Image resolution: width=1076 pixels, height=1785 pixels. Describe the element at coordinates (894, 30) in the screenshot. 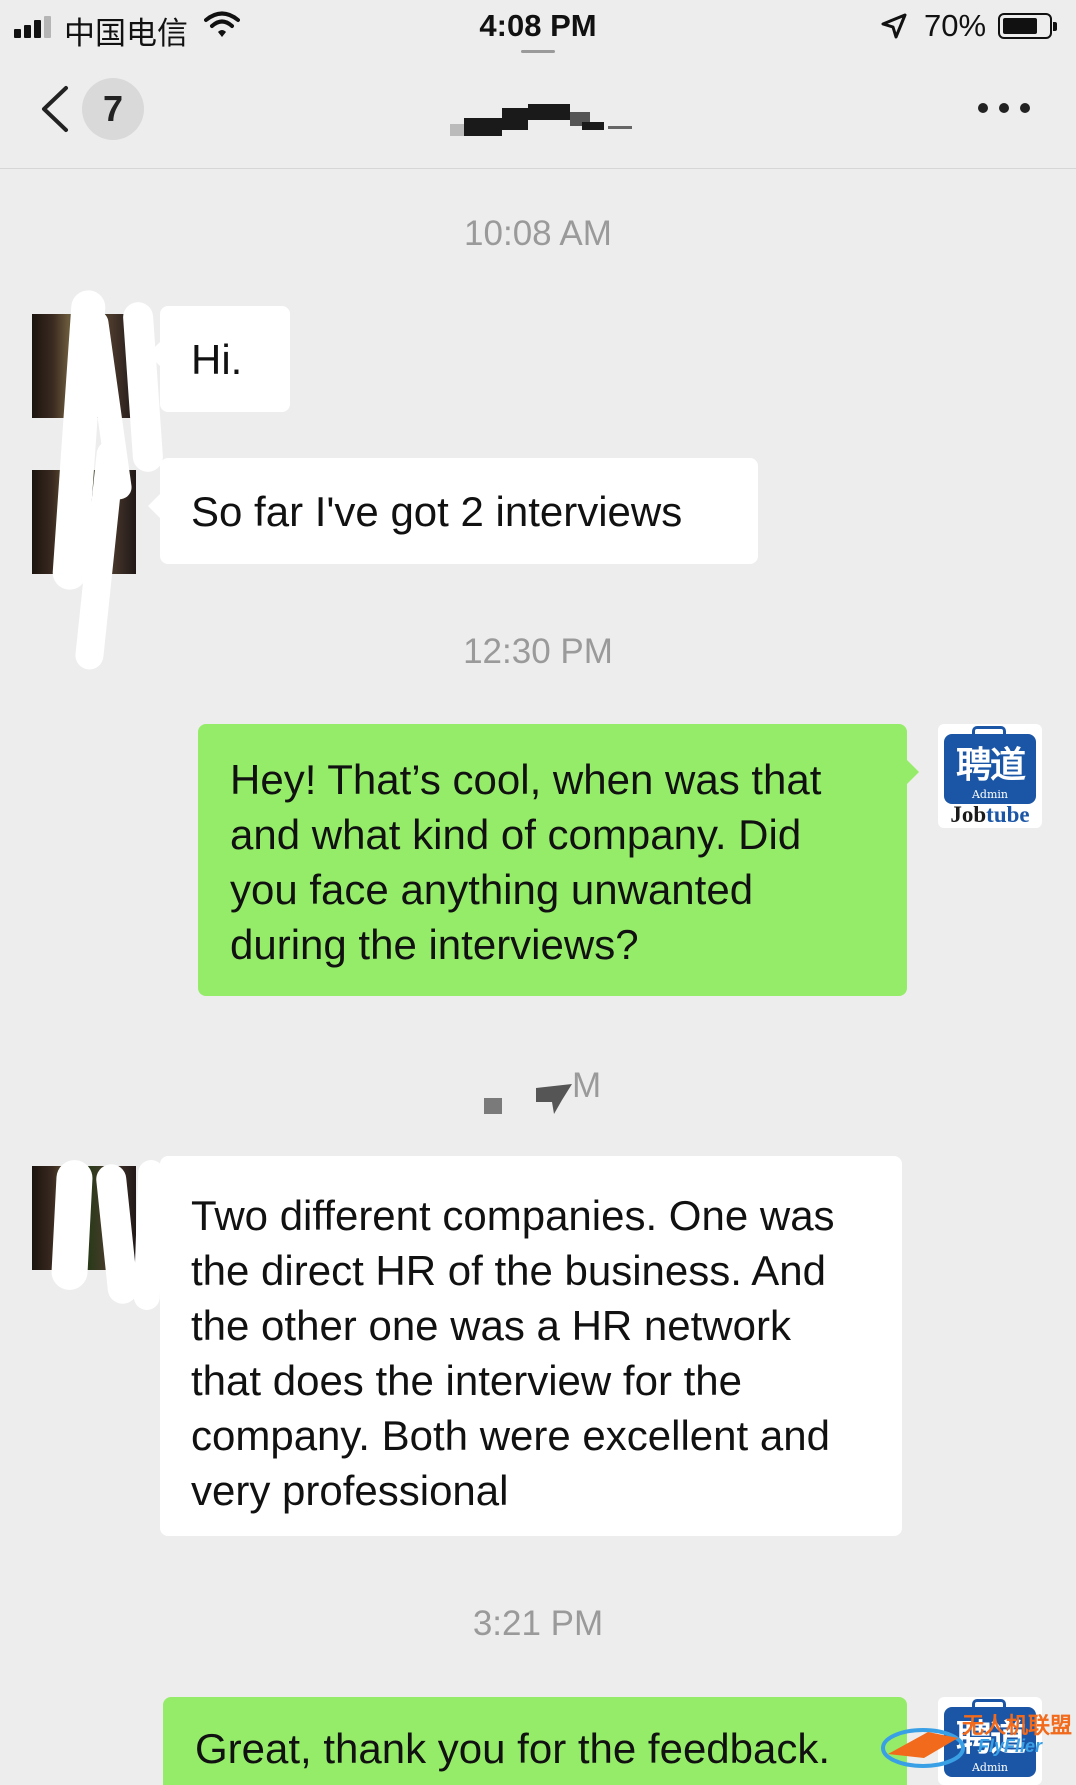

I see `location-arrow-icon` at that location.